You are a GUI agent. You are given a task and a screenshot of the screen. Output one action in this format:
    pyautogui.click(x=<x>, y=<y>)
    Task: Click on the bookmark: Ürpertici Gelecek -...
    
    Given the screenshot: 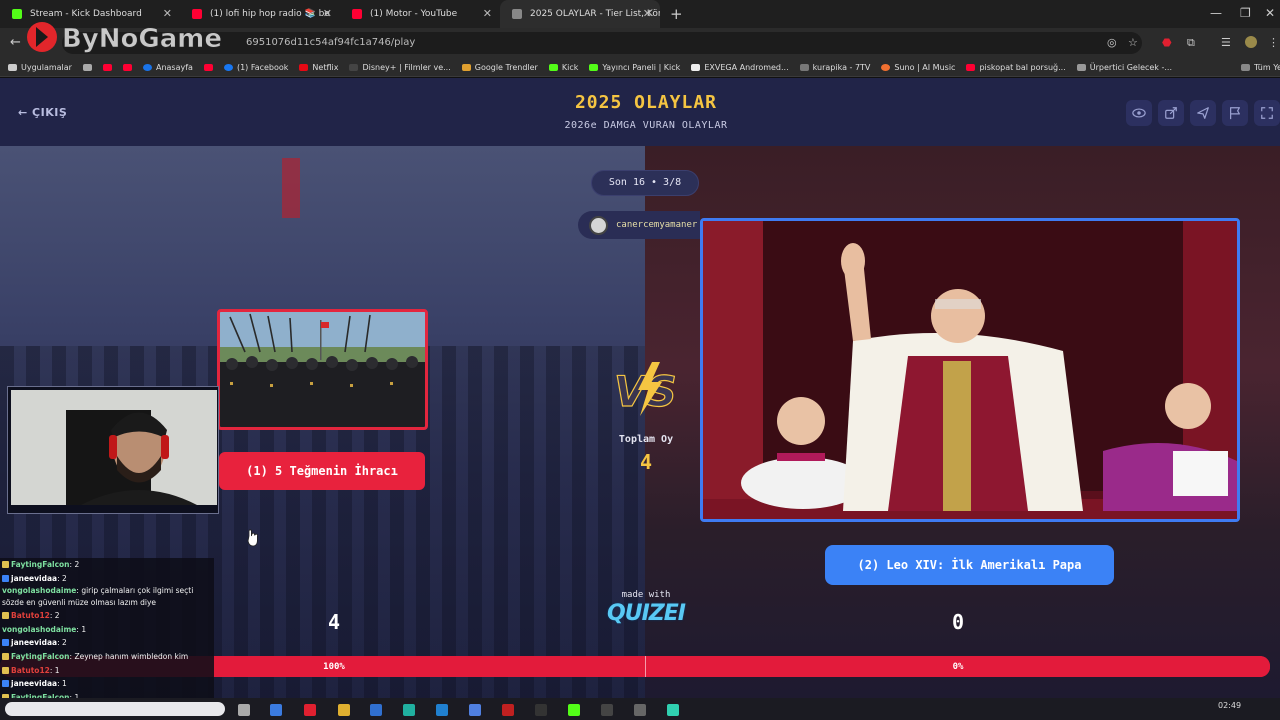 What is the action you would take?
    pyautogui.click(x=1124, y=67)
    